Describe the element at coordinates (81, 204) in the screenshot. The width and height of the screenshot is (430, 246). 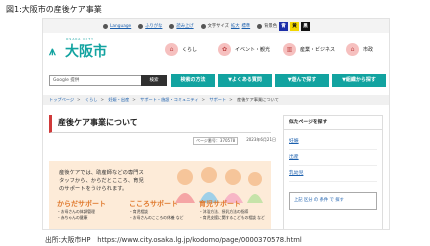
I see `banner-heading: からだサポート` at that location.